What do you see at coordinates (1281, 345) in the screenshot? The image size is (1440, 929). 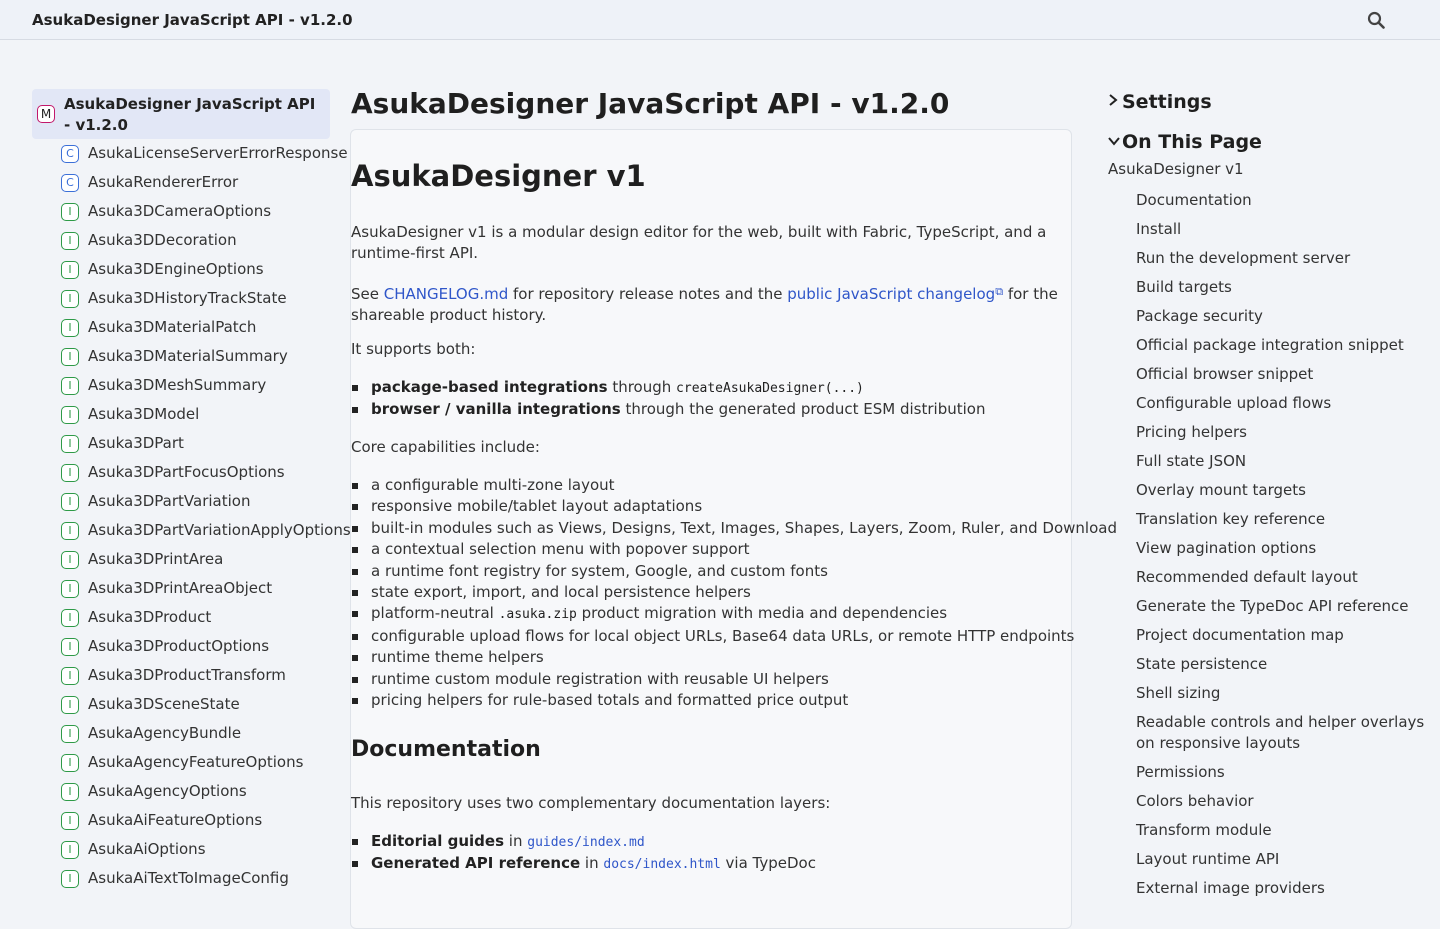 I see `toc-link: Official package integration snippet` at bounding box center [1281, 345].